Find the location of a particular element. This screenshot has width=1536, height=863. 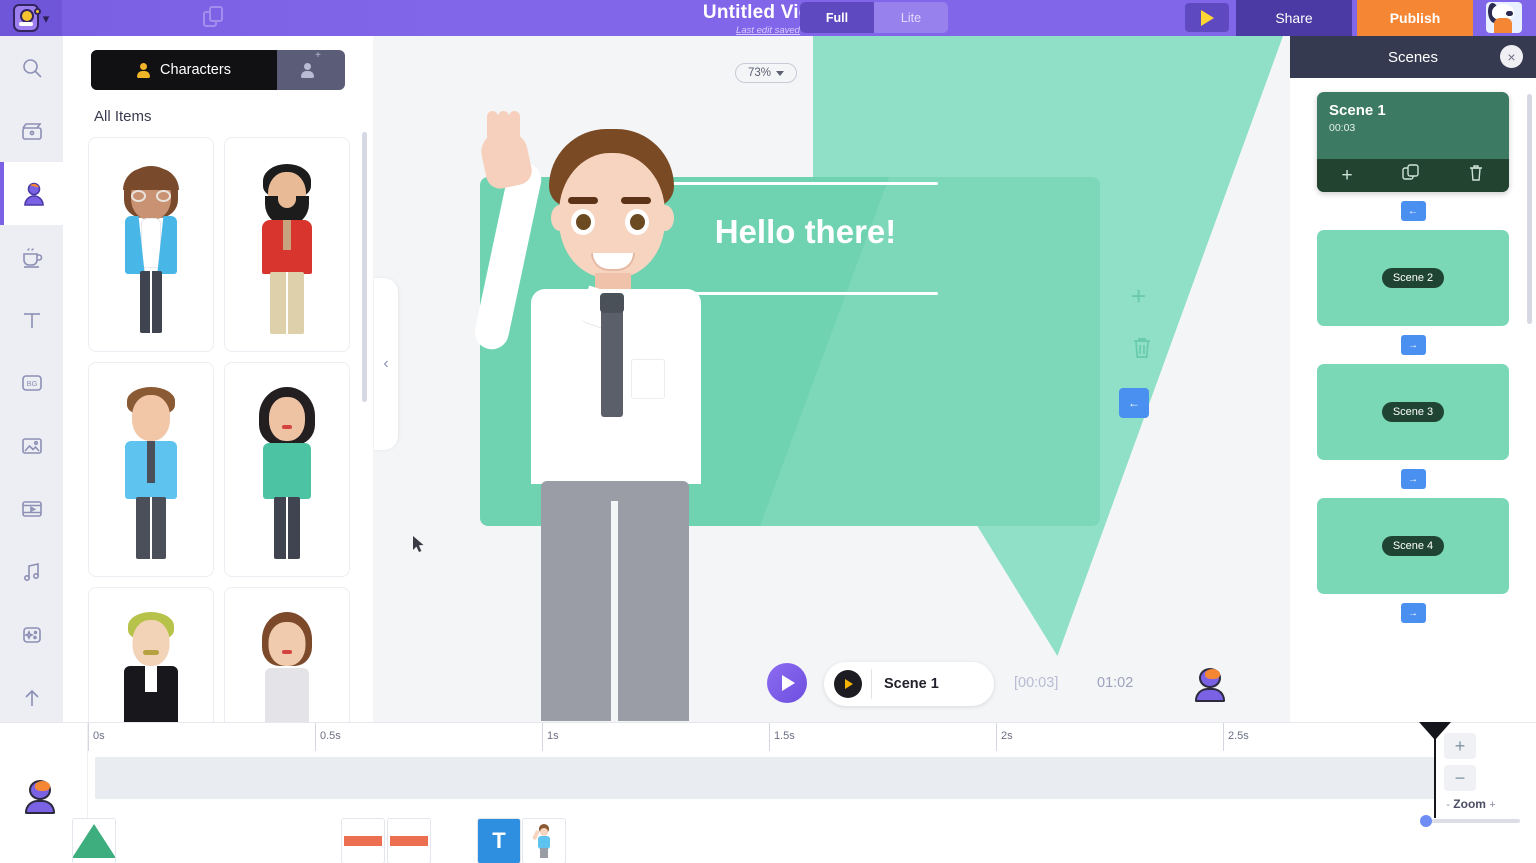

current-scene-label: Scene 1 is located at coordinates (911, 684).